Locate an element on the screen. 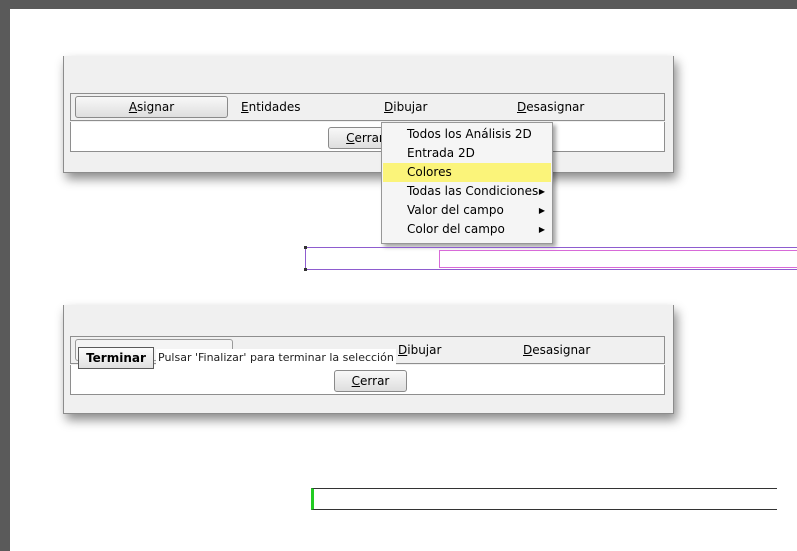 The width and height of the screenshot is (797, 551). desasignar-button: Desasignar is located at coordinates (550, 107).